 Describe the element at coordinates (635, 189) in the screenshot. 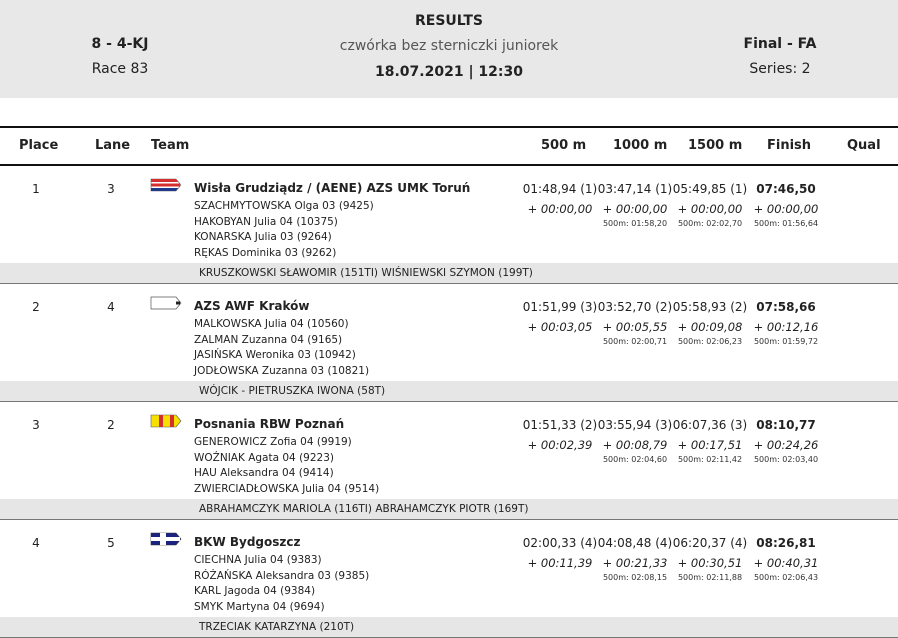

I see `split-time: 03:47,14 (1)` at that location.